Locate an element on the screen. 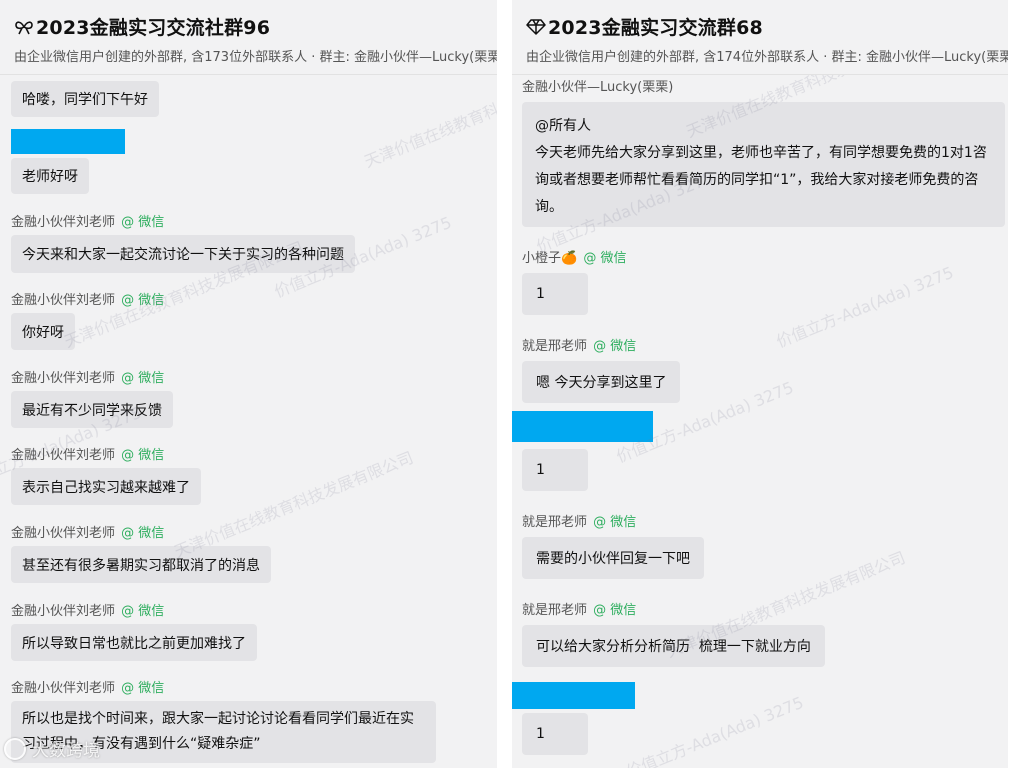 This screenshot has width=1024, height=768. message-bubble: 表示自己找实习越来越难了 is located at coordinates (106, 486).